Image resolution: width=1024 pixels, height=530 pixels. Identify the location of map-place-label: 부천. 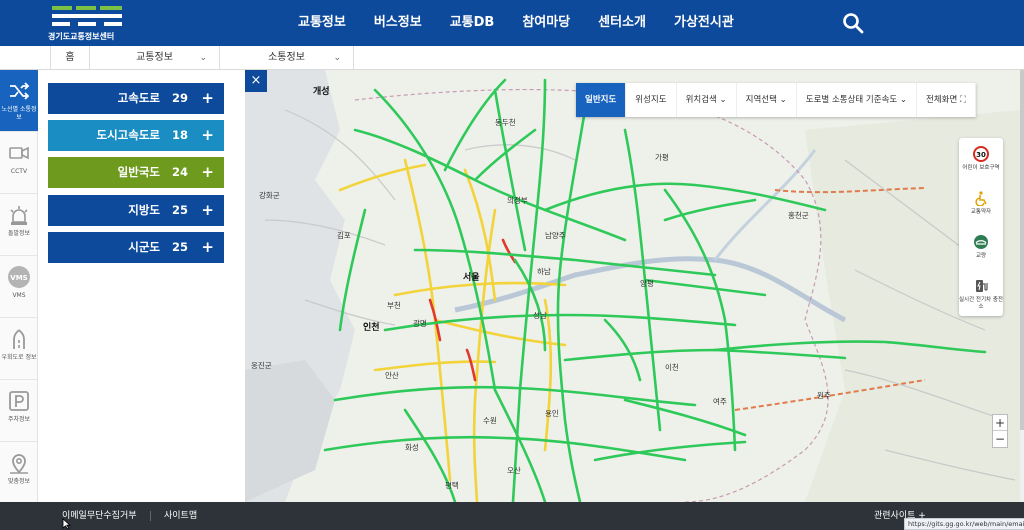
(394, 305).